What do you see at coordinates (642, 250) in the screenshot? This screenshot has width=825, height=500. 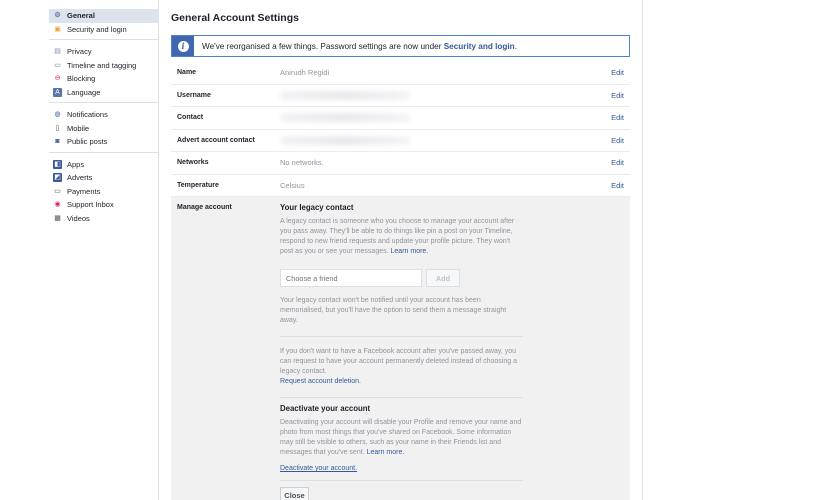 I see `content-divider` at bounding box center [642, 250].